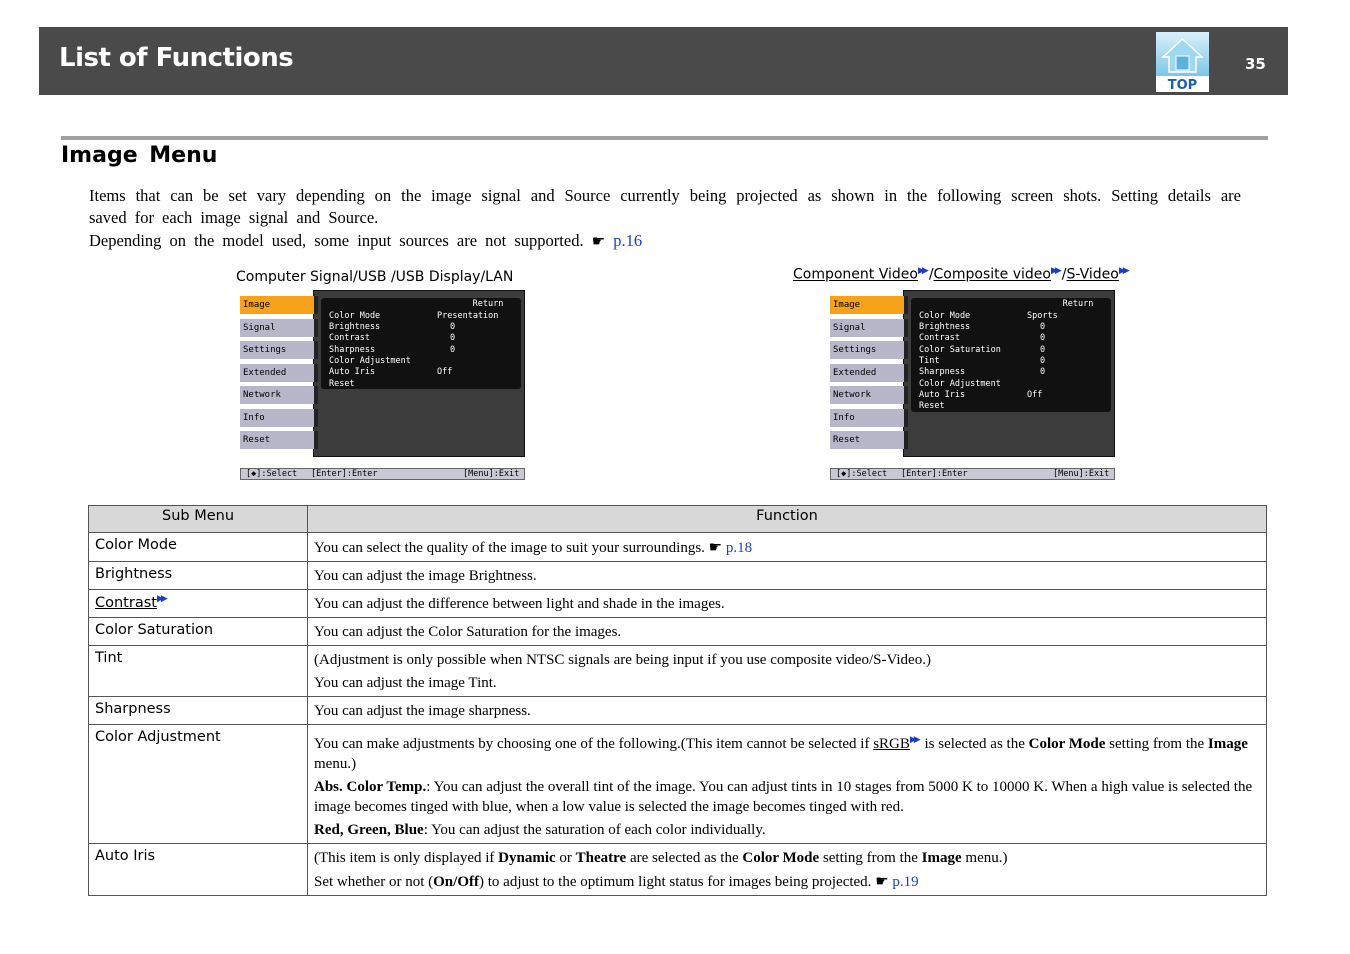 The width and height of the screenshot is (1350, 954). What do you see at coordinates (198, 519) in the screenshot?
I see `header-sub-menu: Sub Menu` at bounding box center [198, 519].